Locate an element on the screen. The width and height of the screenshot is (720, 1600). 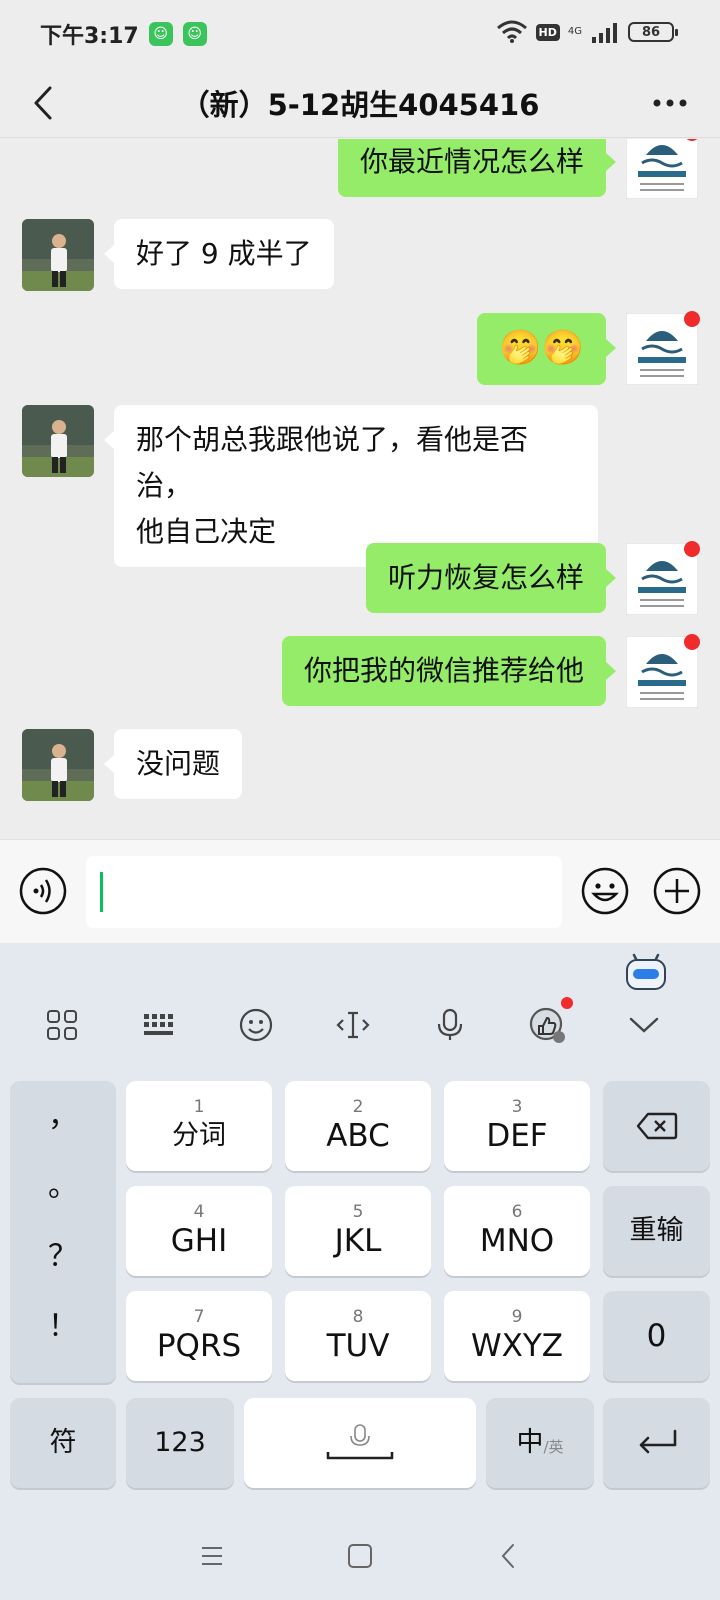
voice-icon is located at coordinates (43, 891).